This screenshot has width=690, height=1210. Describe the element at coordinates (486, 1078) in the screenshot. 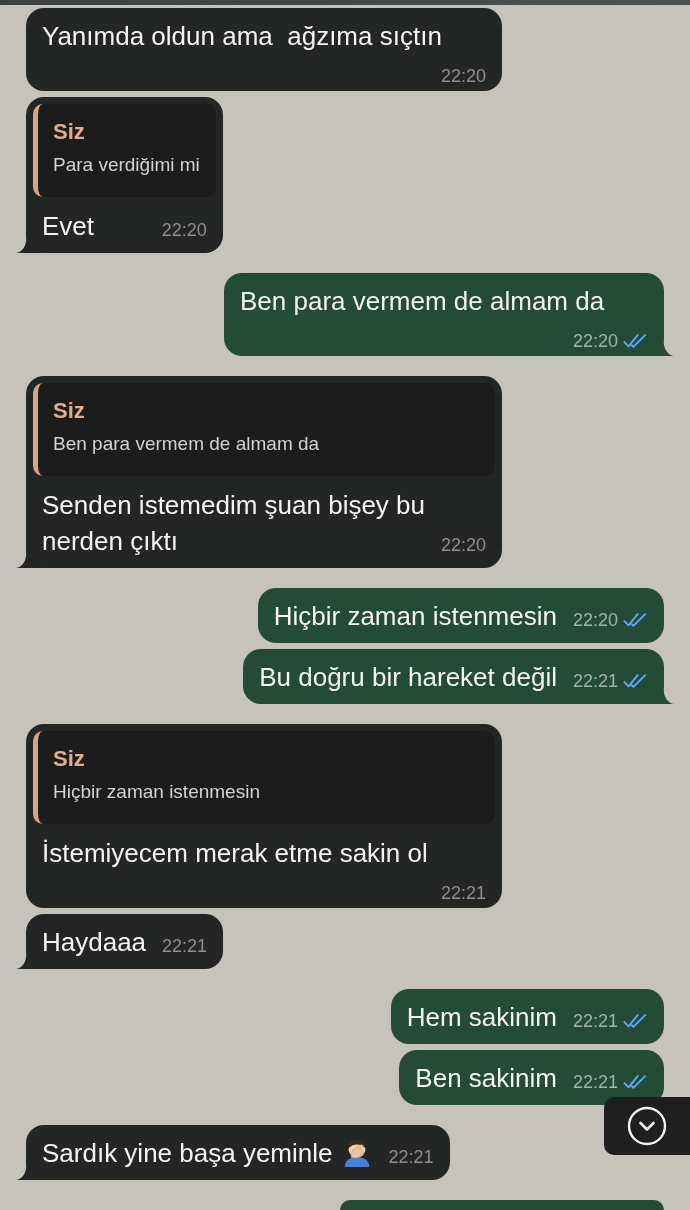

I see `message-text: Ben sakinim` at that location.